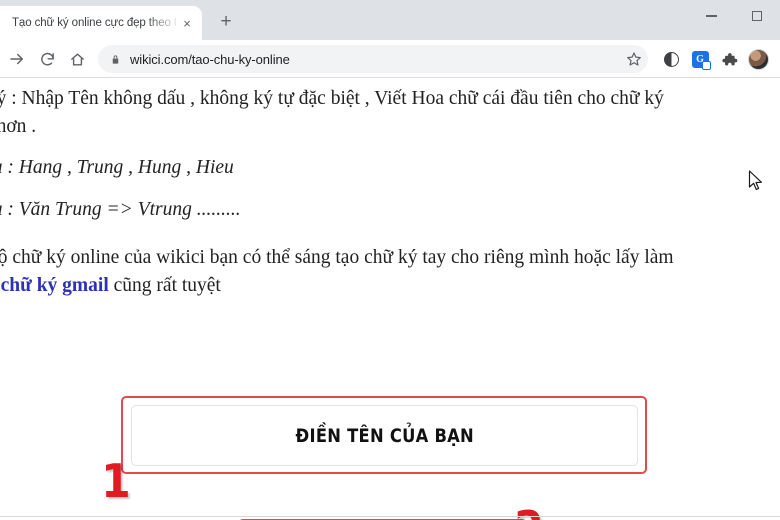  I want to click on gmail-signature-link: chữ ký gmail, so click(55, 285).